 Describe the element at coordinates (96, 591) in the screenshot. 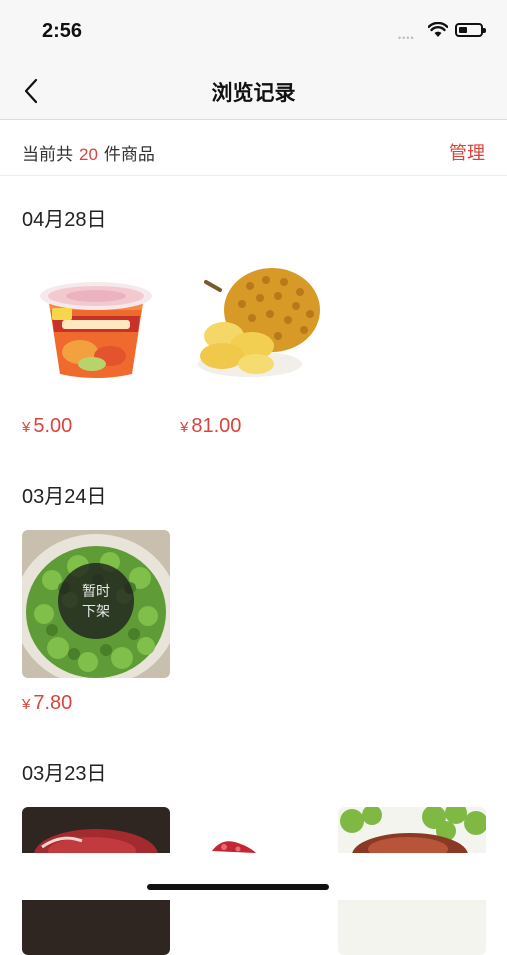

I see `offline-badge-line1: 暂时` at that location.